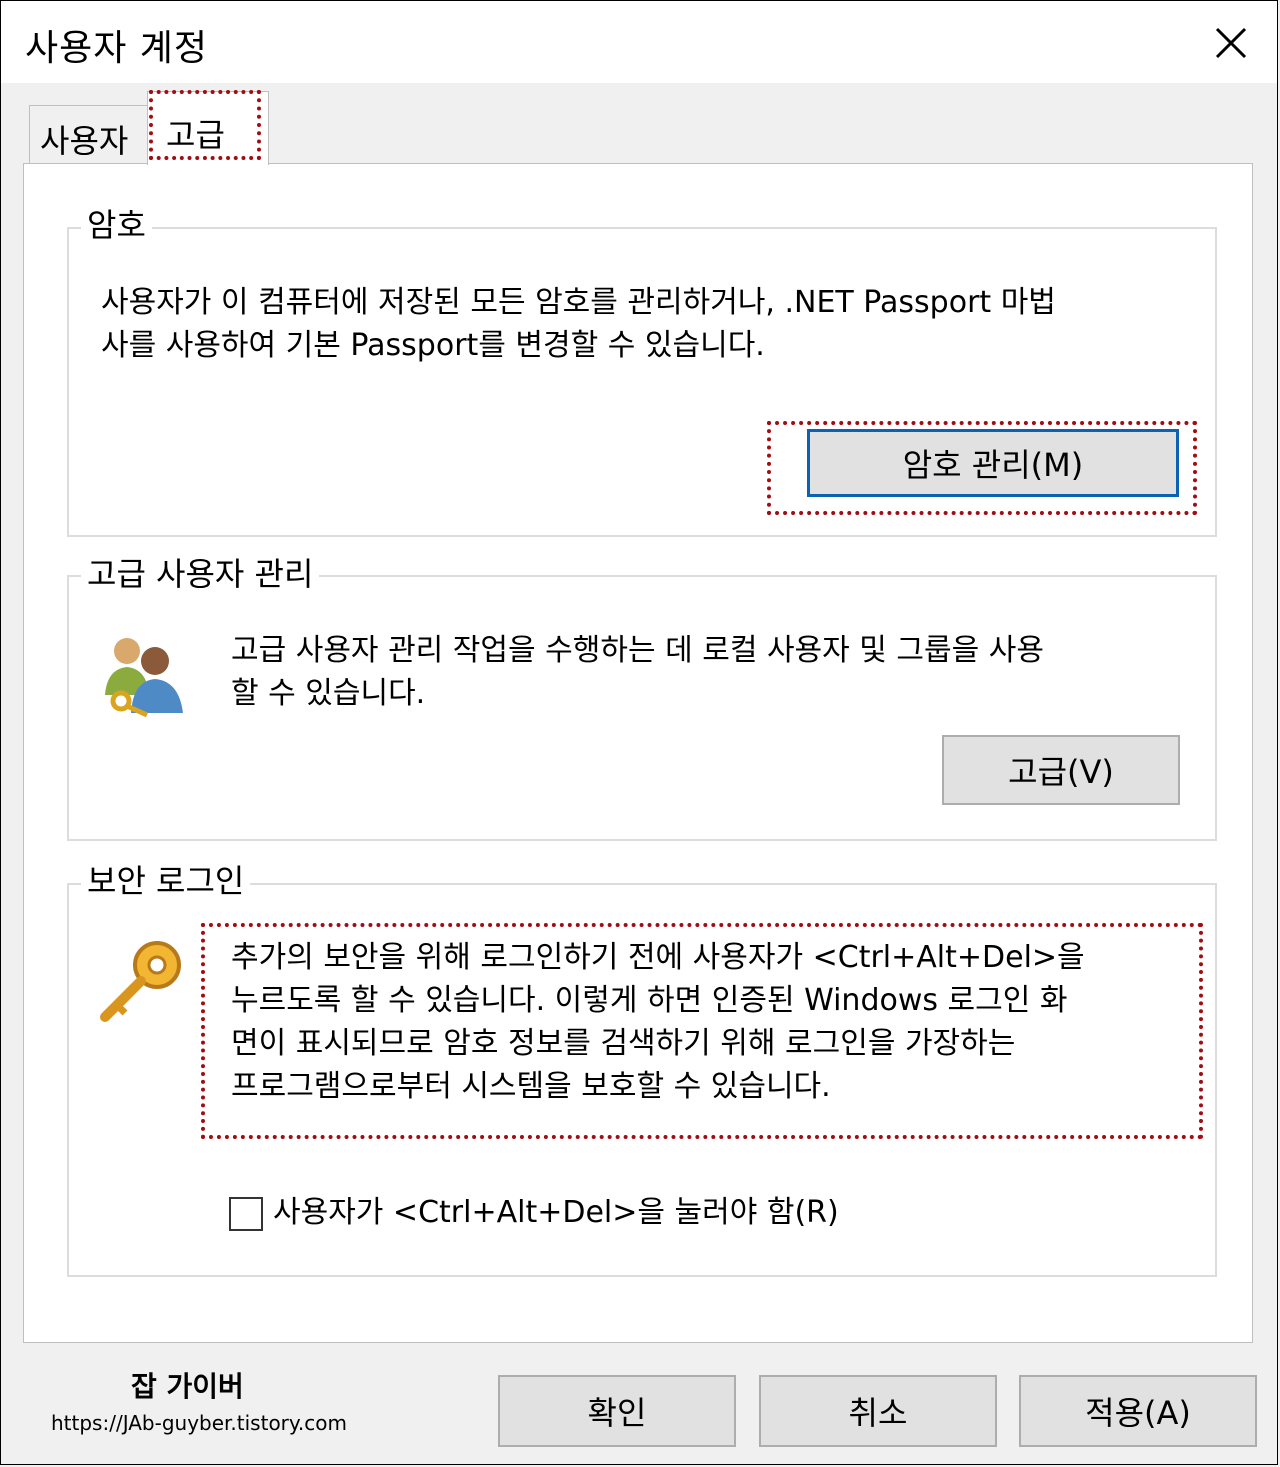 This screenshot has width=1280, height=1467. Describe the element at coordinates (649, 1000) in the screenshot. I see `secure-description-line2: 누르도록 할 수 있습니다. 이렇게 하면 인증된 Windows 로그인 화` at that location.